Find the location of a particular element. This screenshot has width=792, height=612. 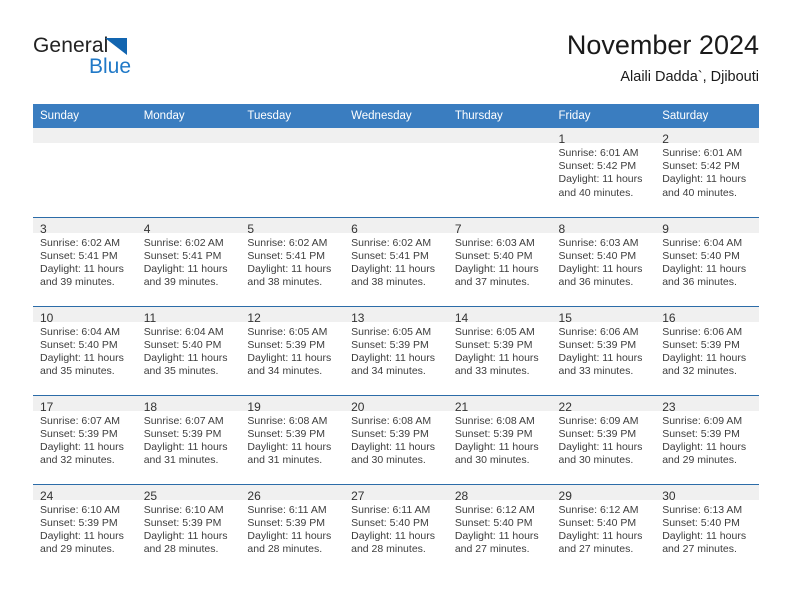

calendar-cell-empty is located at coordinates (85, 172).